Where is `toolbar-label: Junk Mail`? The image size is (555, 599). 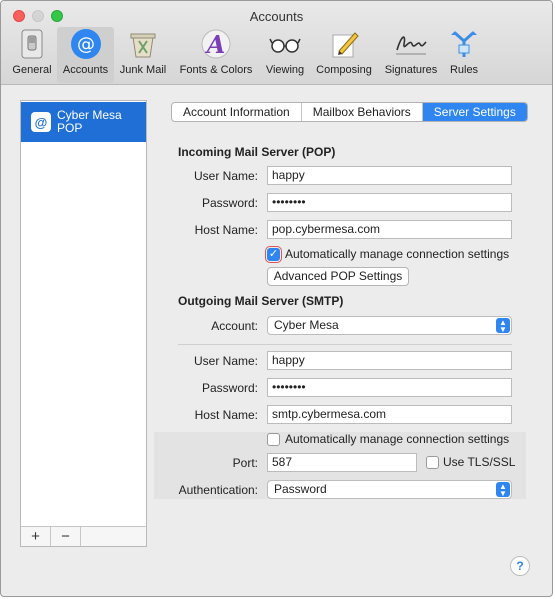
toolbar-label: Junk Mail is located at coordinates (143, 70).